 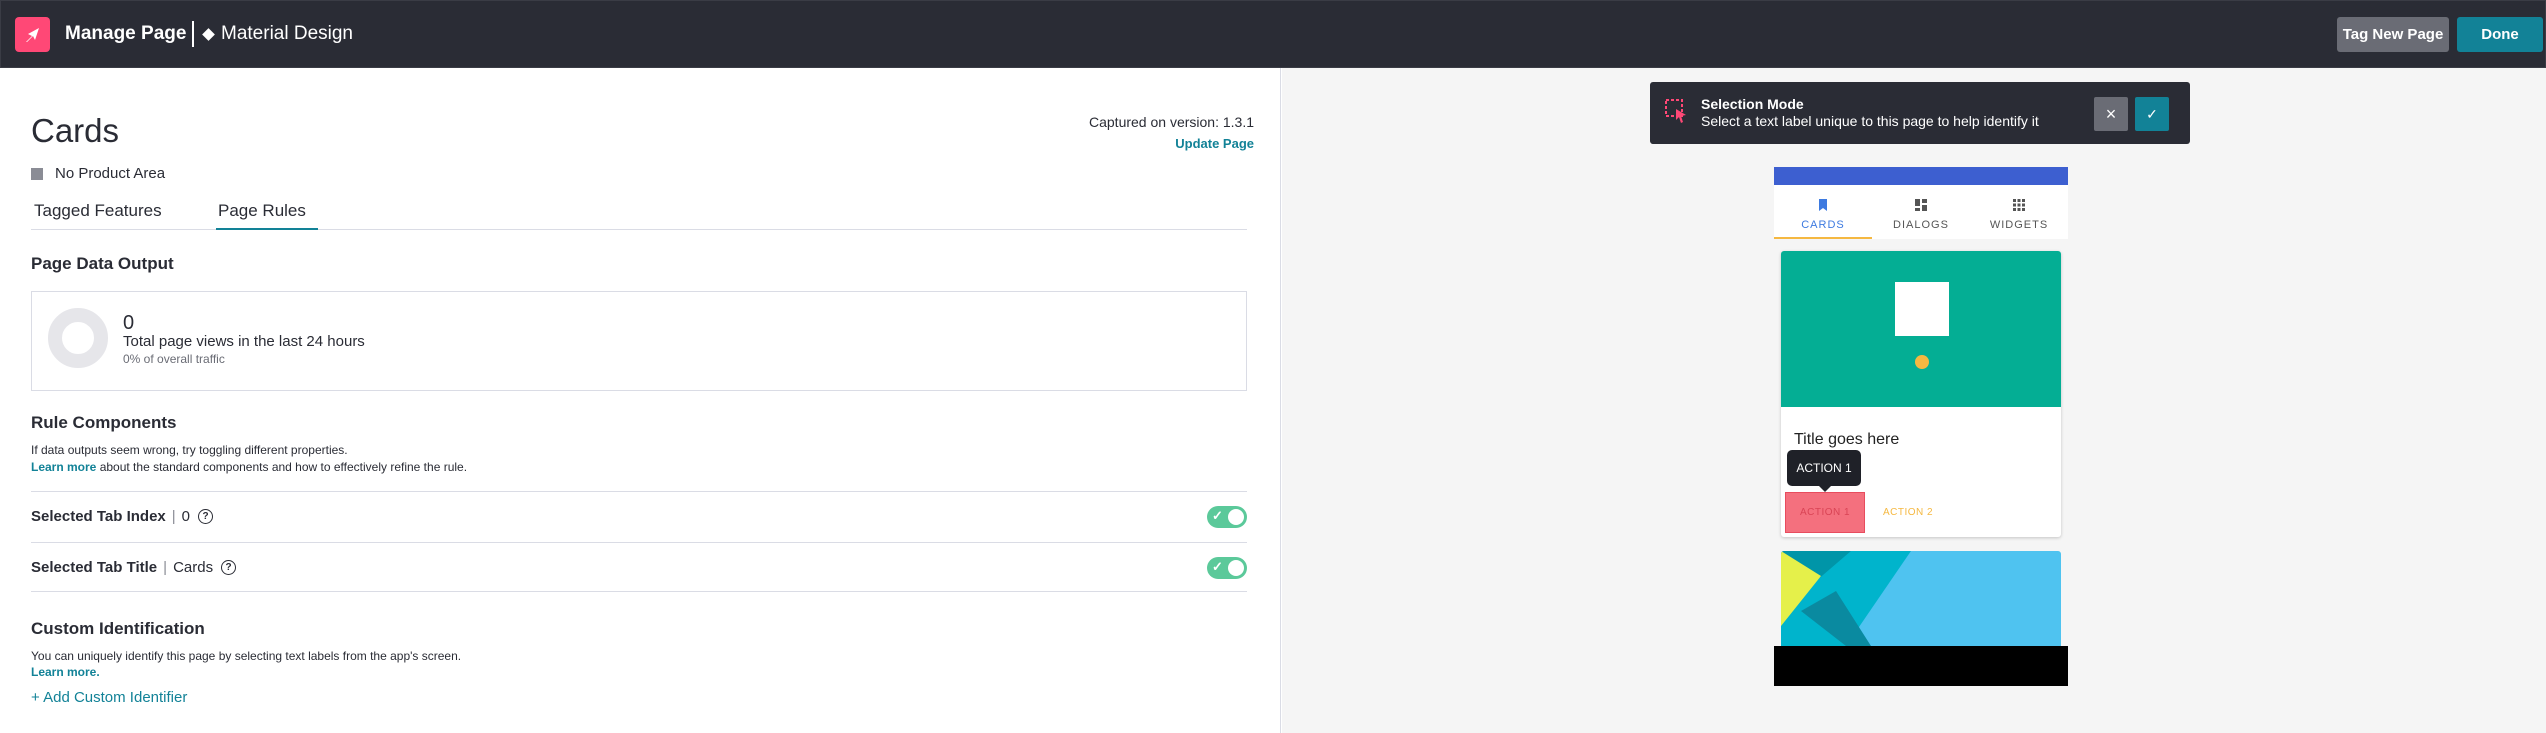 I want to click on tab-tagged-features: Tagged Features, so click(x=98, y=214).